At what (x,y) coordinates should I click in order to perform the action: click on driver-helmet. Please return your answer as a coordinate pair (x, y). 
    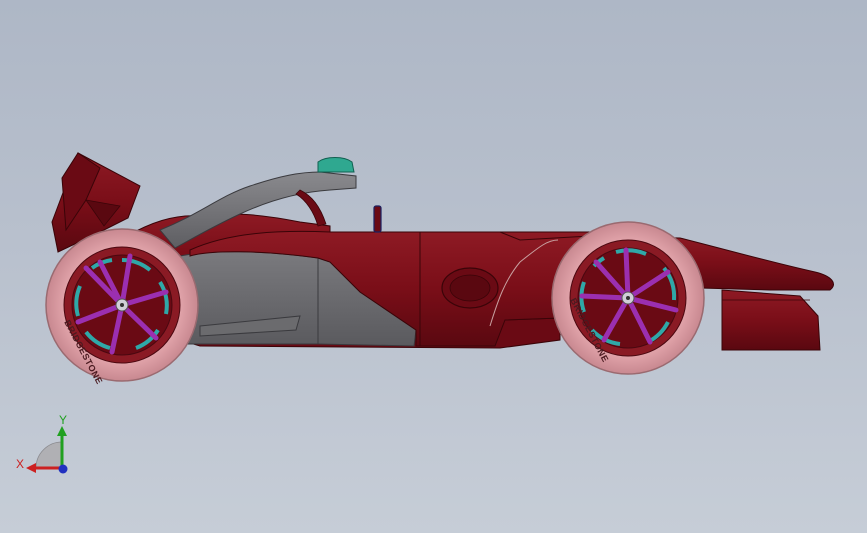
    Looking at the image, I should click on (336, 165).